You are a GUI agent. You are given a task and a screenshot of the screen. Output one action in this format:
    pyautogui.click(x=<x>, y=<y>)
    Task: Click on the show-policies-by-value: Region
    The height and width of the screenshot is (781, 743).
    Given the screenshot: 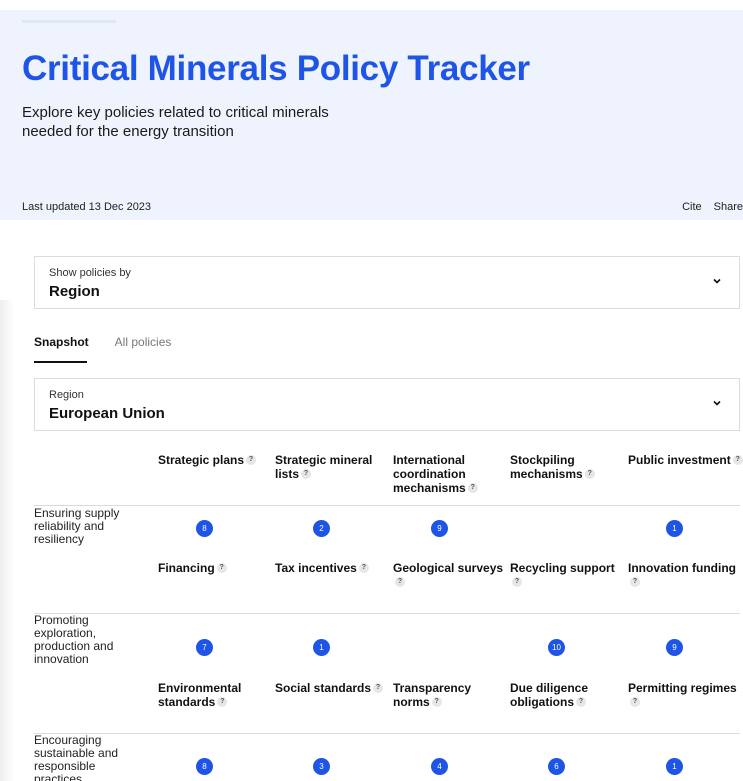 What is the action you would take?
    pyautogui.click(x=74, y=291)
    